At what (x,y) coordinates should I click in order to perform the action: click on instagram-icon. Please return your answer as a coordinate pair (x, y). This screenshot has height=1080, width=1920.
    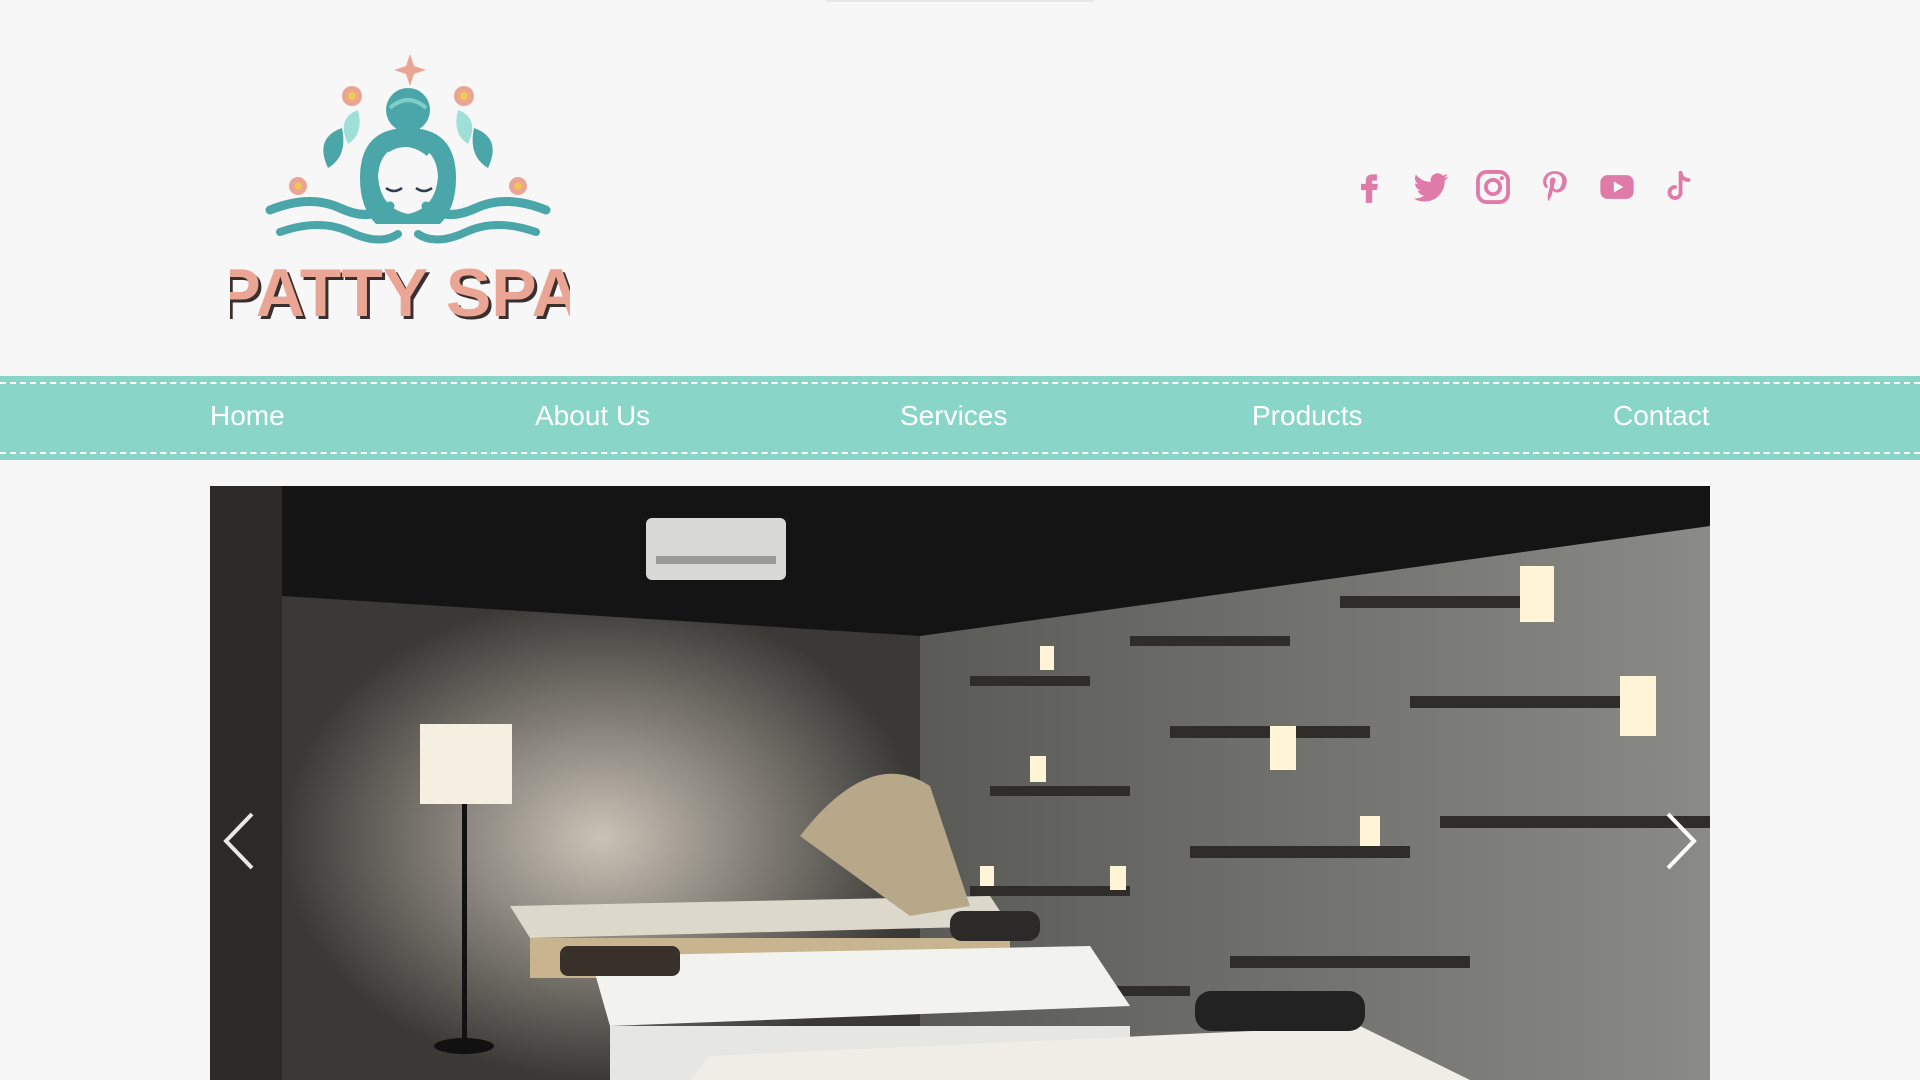
    Looking at the image, I should click on (1493, 187).